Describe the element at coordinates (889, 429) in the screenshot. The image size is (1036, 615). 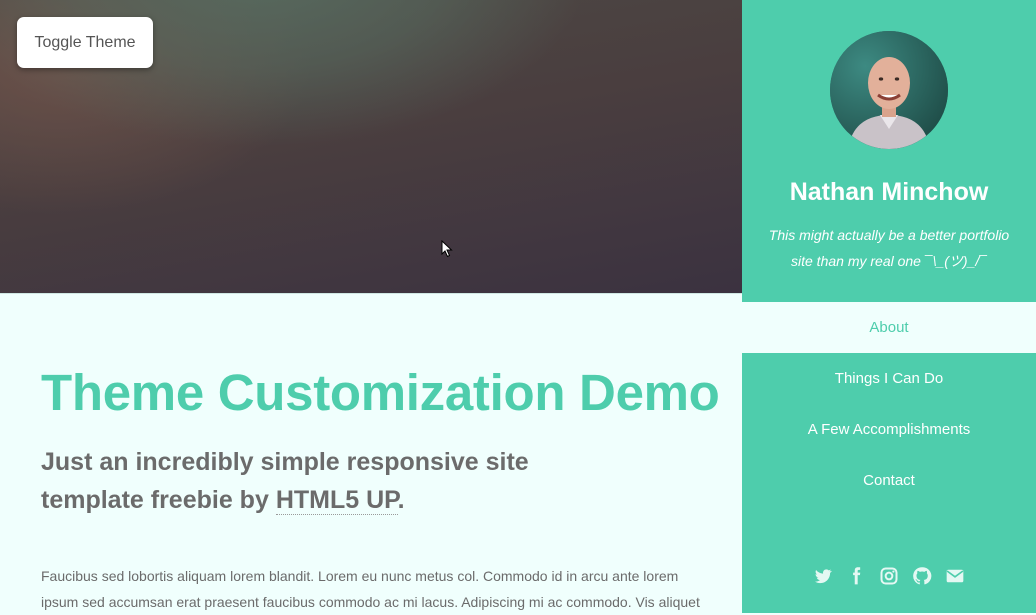
I see `nav-item-accomplishments: A Few Accomplishments` at that location.